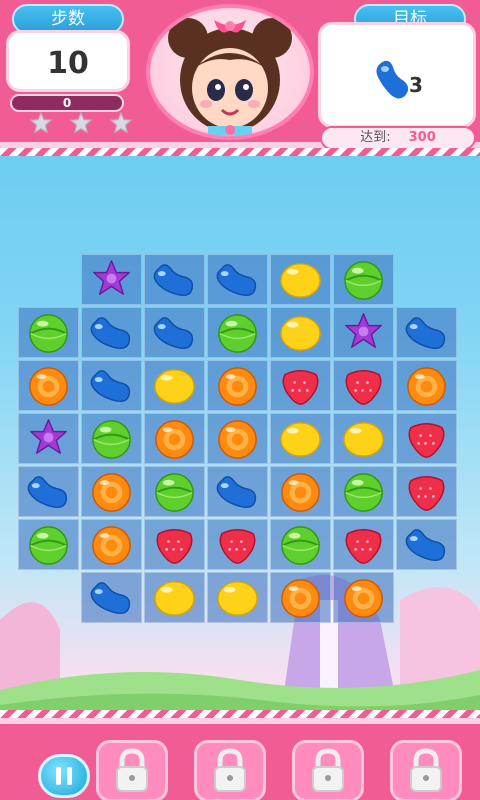 The width and height of the screenshot is (480, 800). What do you see at coordinates (398, 138) in the screenshot?
I see `reach-goal-bar: 达到: 300` at bounding box center [398, 138].